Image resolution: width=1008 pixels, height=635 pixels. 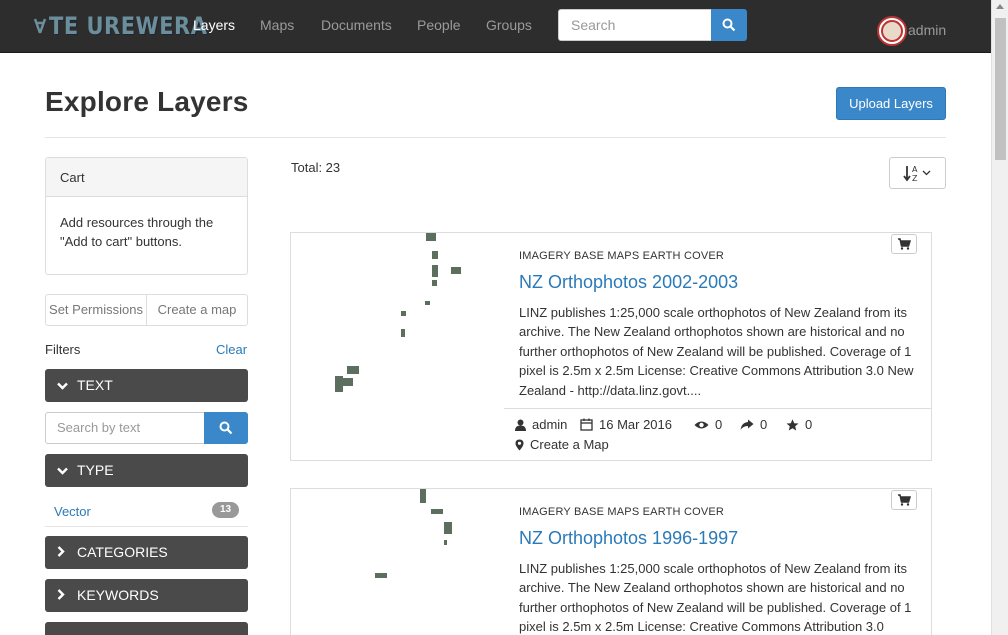 I want to click on facet-type-label: TYPE, so click(x=95, y=470).